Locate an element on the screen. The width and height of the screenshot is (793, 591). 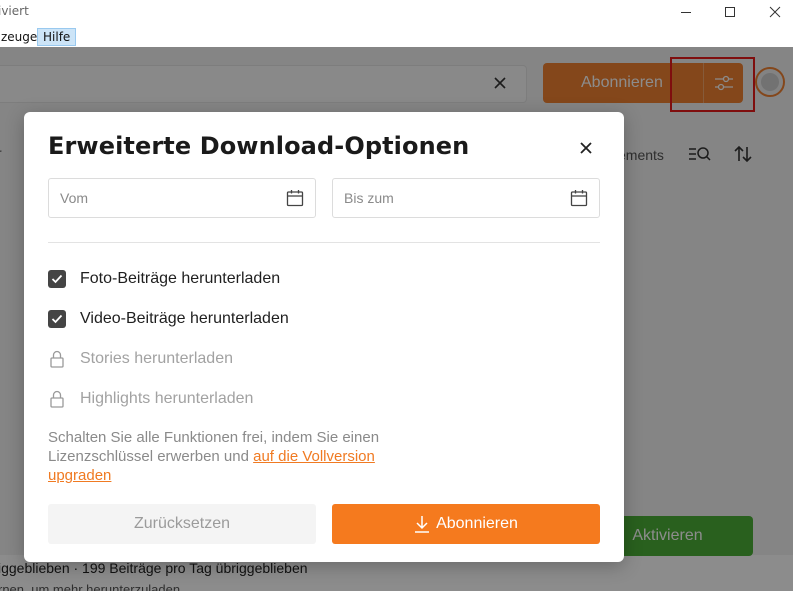
option-highlights: Highlights herunterladen is located at coordinates (150, 399).